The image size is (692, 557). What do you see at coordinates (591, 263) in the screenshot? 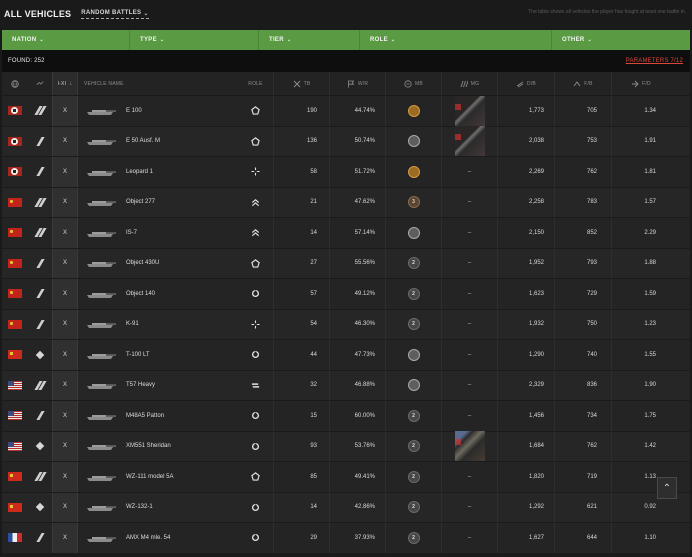
I see `xp-value: 793` at bounding box center [591, 263].